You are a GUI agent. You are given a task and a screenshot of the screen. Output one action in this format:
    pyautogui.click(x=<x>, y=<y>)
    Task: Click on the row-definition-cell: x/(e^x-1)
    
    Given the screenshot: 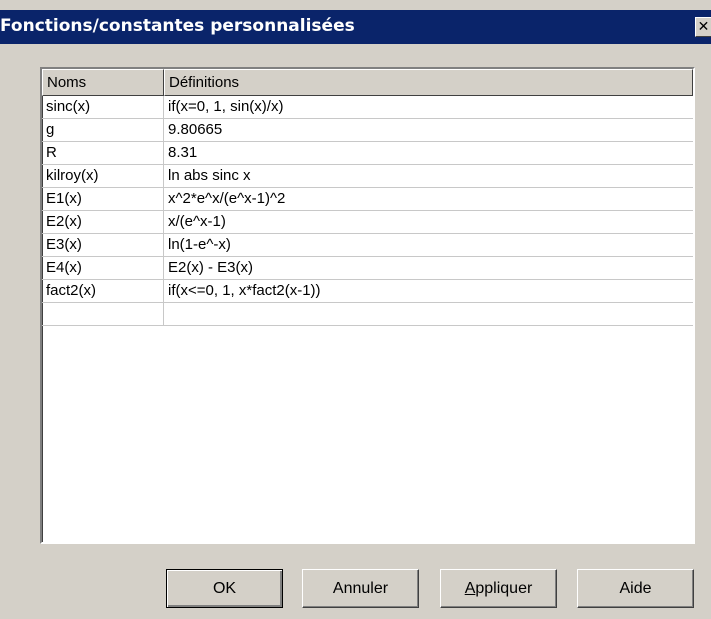 What is the action you would take?
    pyautogui.click(x=428, y=222)
    